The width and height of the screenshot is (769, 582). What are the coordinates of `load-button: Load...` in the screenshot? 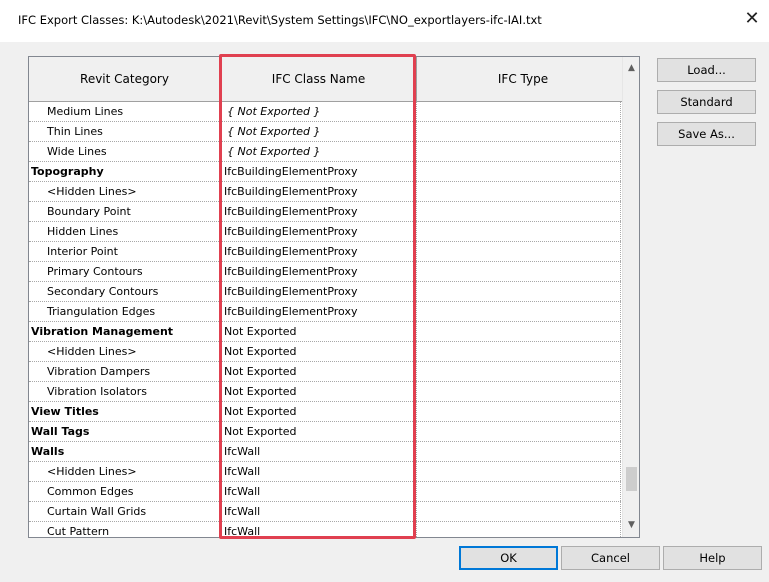 It's located at (706, 70).